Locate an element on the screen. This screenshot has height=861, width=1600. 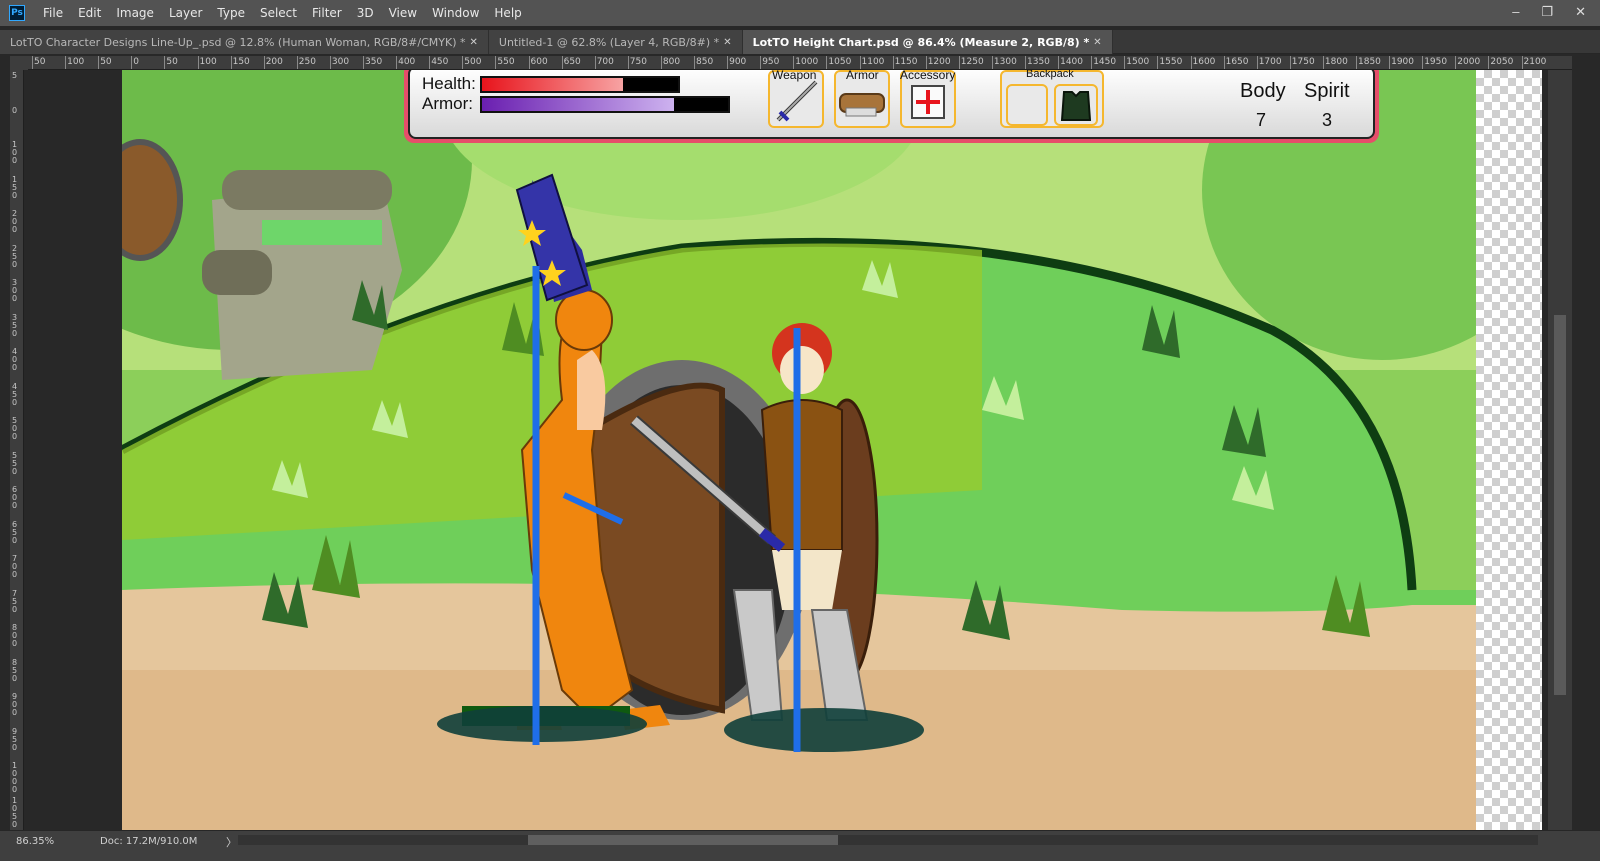
ruler-label: 950 is located at coordinates (771, 62).